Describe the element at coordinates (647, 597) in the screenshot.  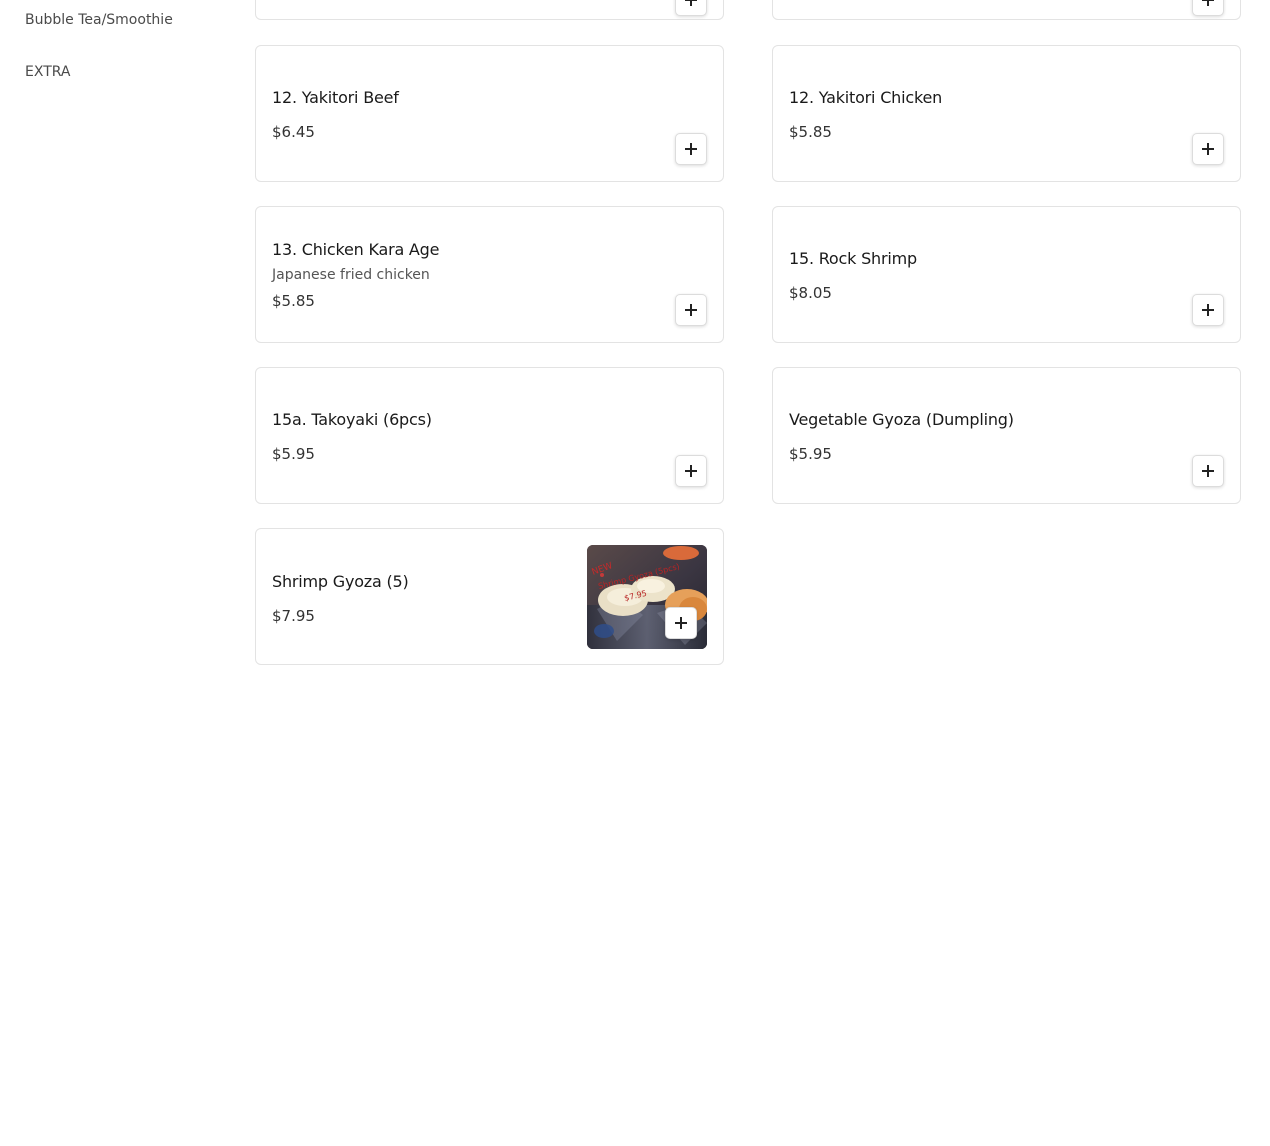
I see `item-photo: NEW Shrimp Gyoza (5pcs) $7.95` at that location.